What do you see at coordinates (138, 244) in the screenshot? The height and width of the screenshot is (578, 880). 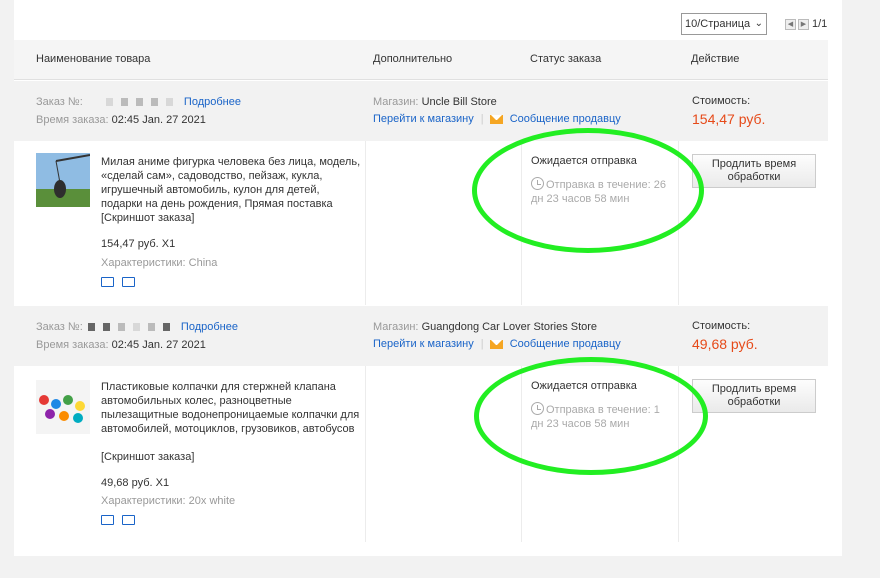 I see `price-quantity: 154,47 руб. X1` at bounding box center [138, 244].